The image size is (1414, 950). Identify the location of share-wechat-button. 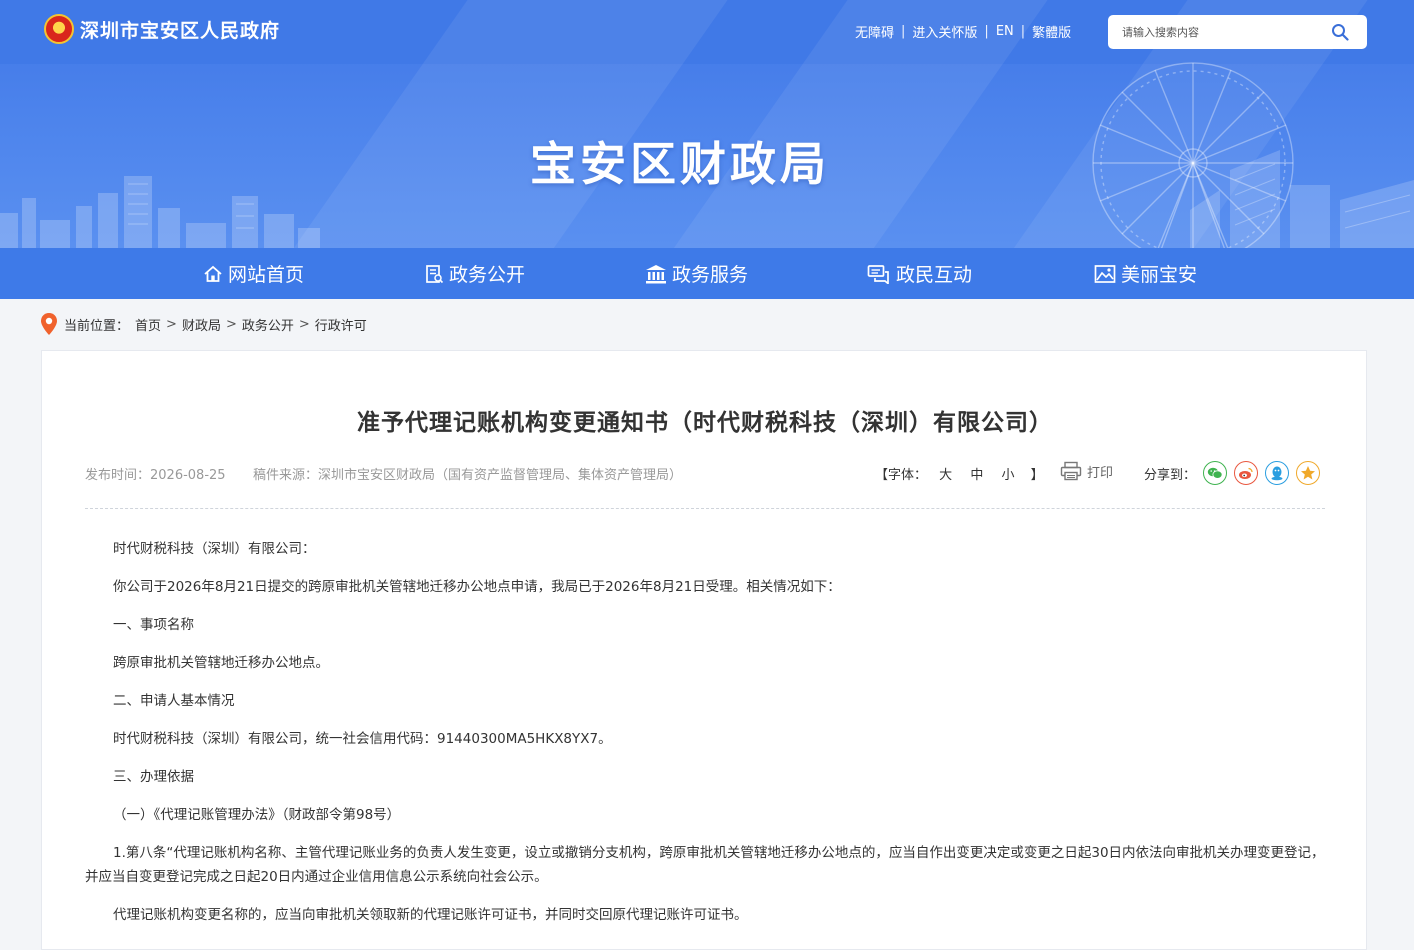
(1215, 473).